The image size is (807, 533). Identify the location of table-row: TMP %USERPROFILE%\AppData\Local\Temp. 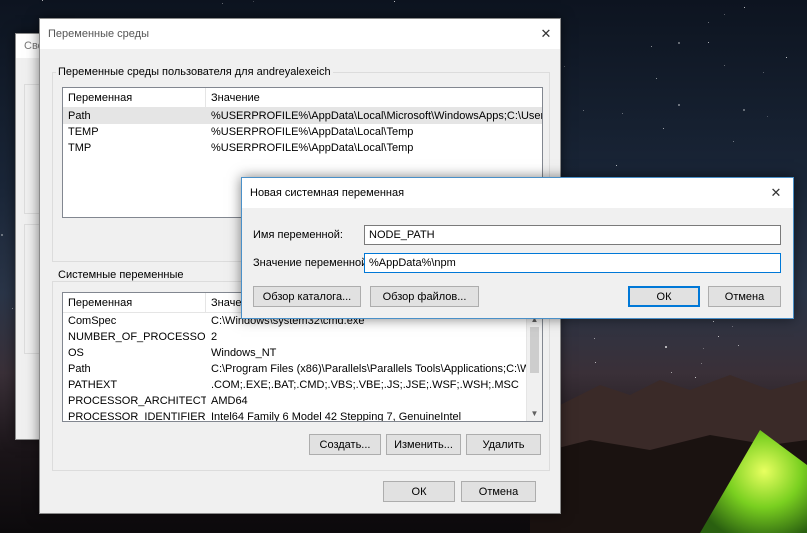
(302, 148).